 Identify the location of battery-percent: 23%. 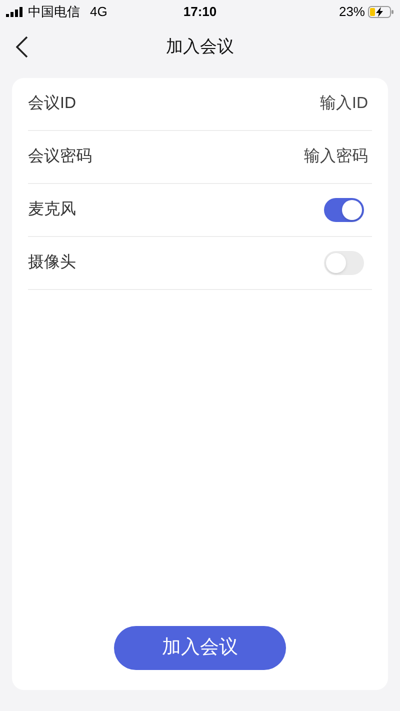
(351, 12).